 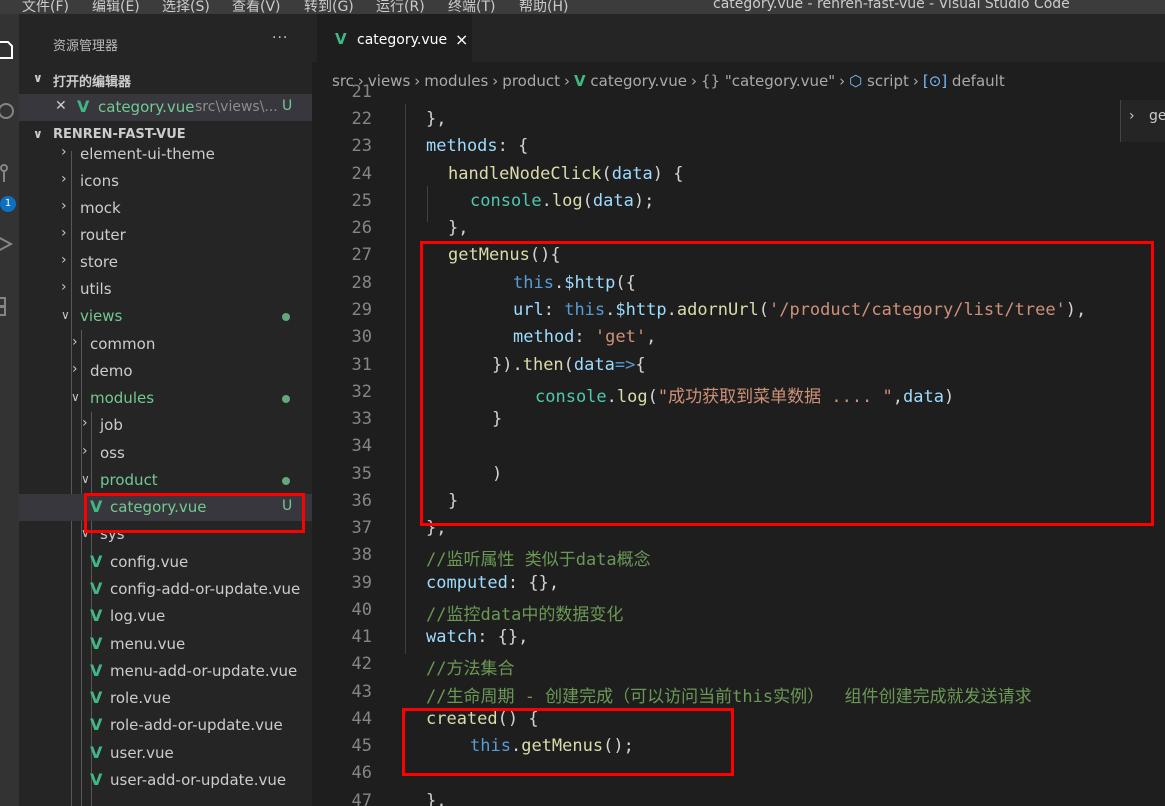 What do you see at coordinates (8, 204) in the screenshot?
I see `scm-badge: 1` at bounding box center [8, 204].